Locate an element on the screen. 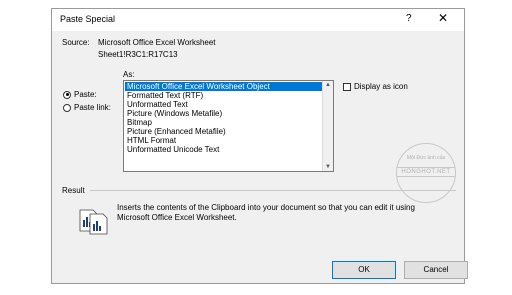  paste-link-radio-label: Paste link: is located at coordinates (92, 107).